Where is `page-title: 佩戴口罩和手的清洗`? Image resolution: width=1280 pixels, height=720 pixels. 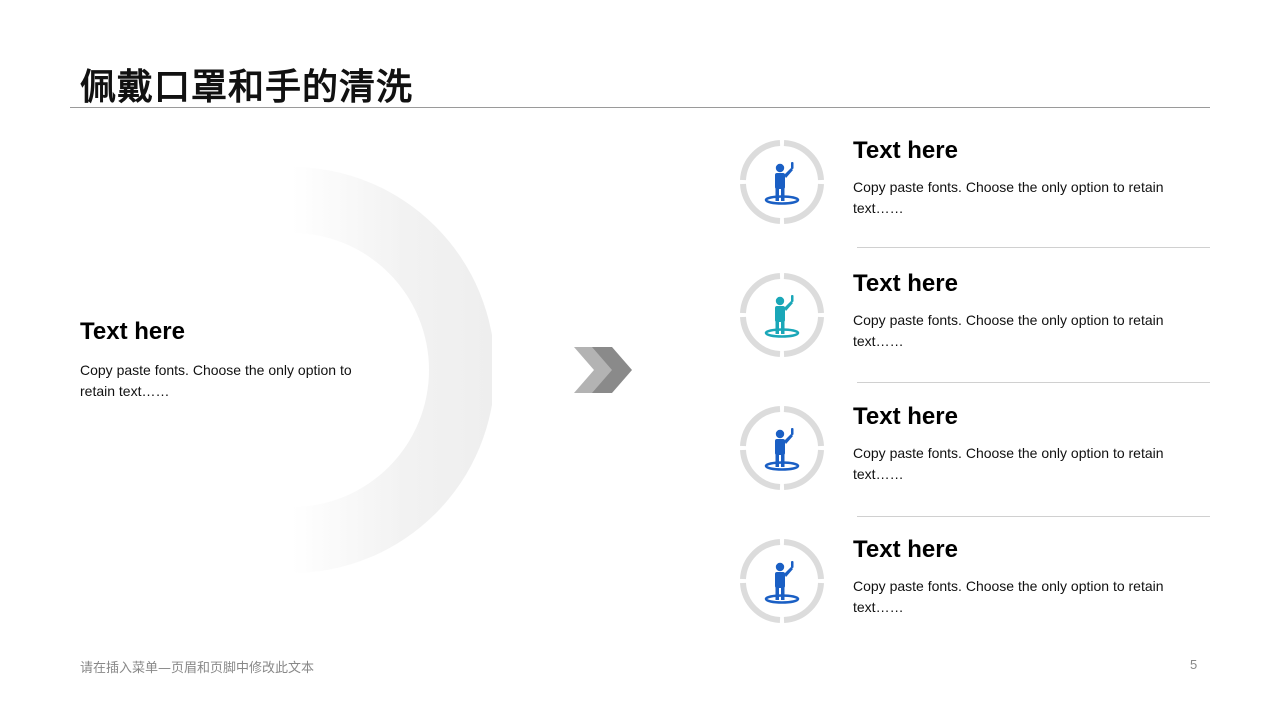 page-title: 佩戴口罩和手的清洗 is located at coordinates (247, 87).